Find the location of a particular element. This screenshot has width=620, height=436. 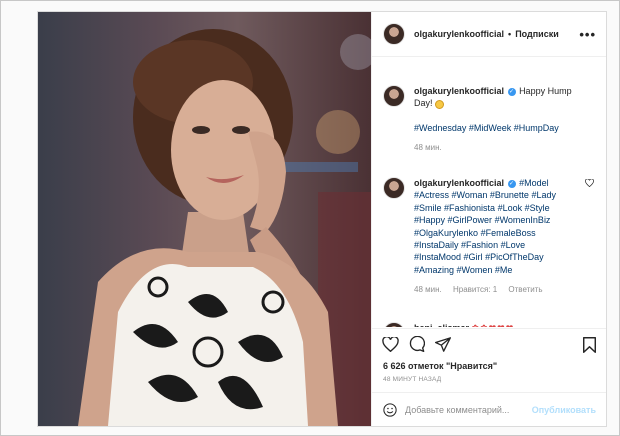

hashtag-link: #InstaDaily is located at coordinates (436, 245).